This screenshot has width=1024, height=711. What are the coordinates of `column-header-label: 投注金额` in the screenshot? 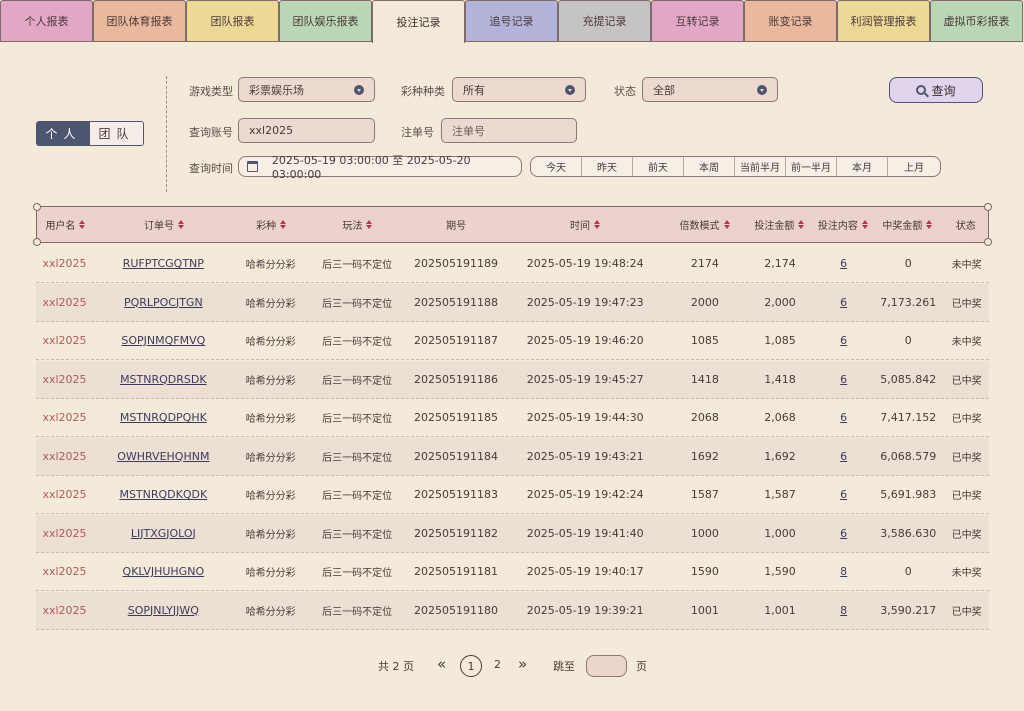 It's located at (774, 226).